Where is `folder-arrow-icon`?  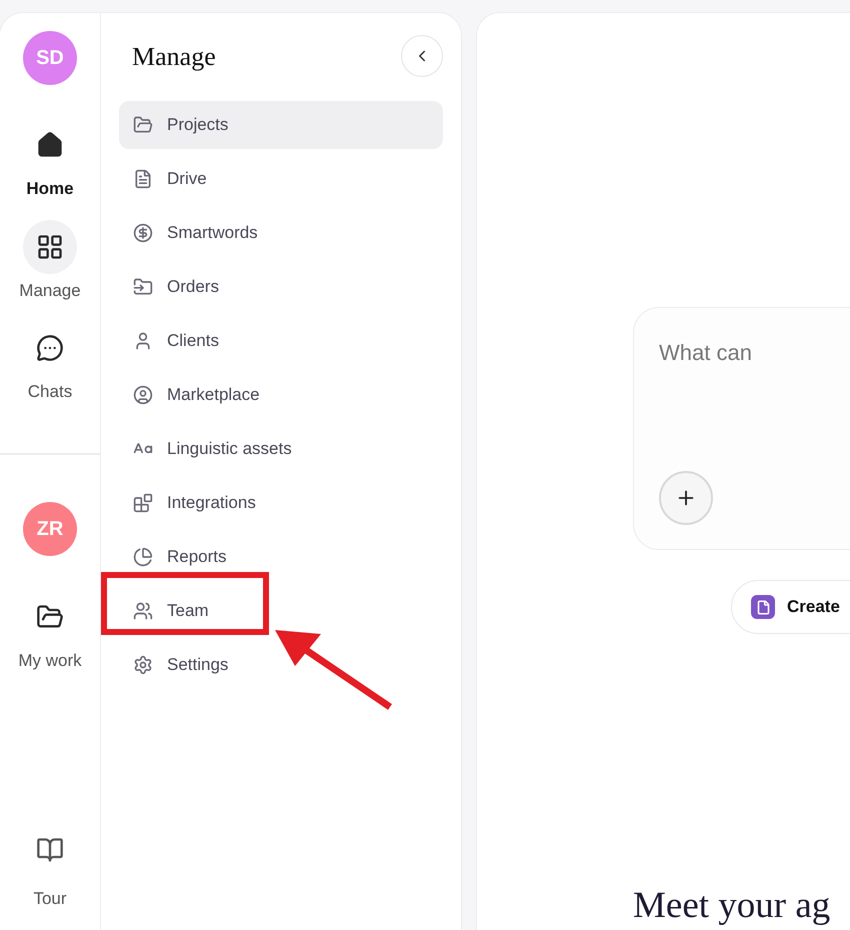
folder-arrow-icon is located at coordinates (143, 287).